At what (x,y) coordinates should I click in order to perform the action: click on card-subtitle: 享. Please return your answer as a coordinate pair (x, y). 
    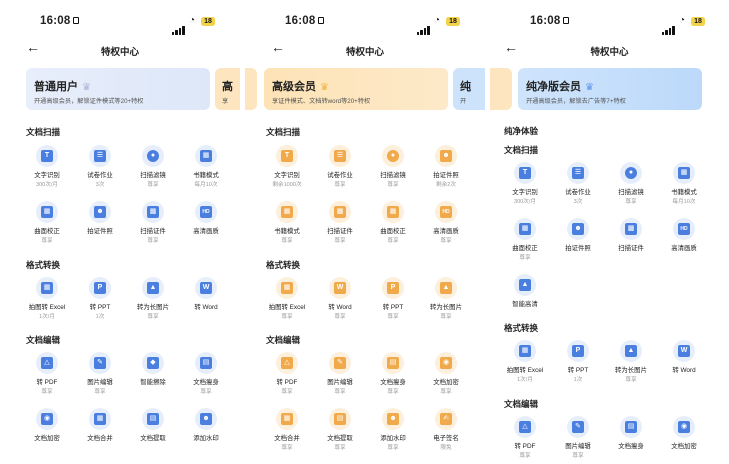
    Looking at the image, I should click on (225, 101).